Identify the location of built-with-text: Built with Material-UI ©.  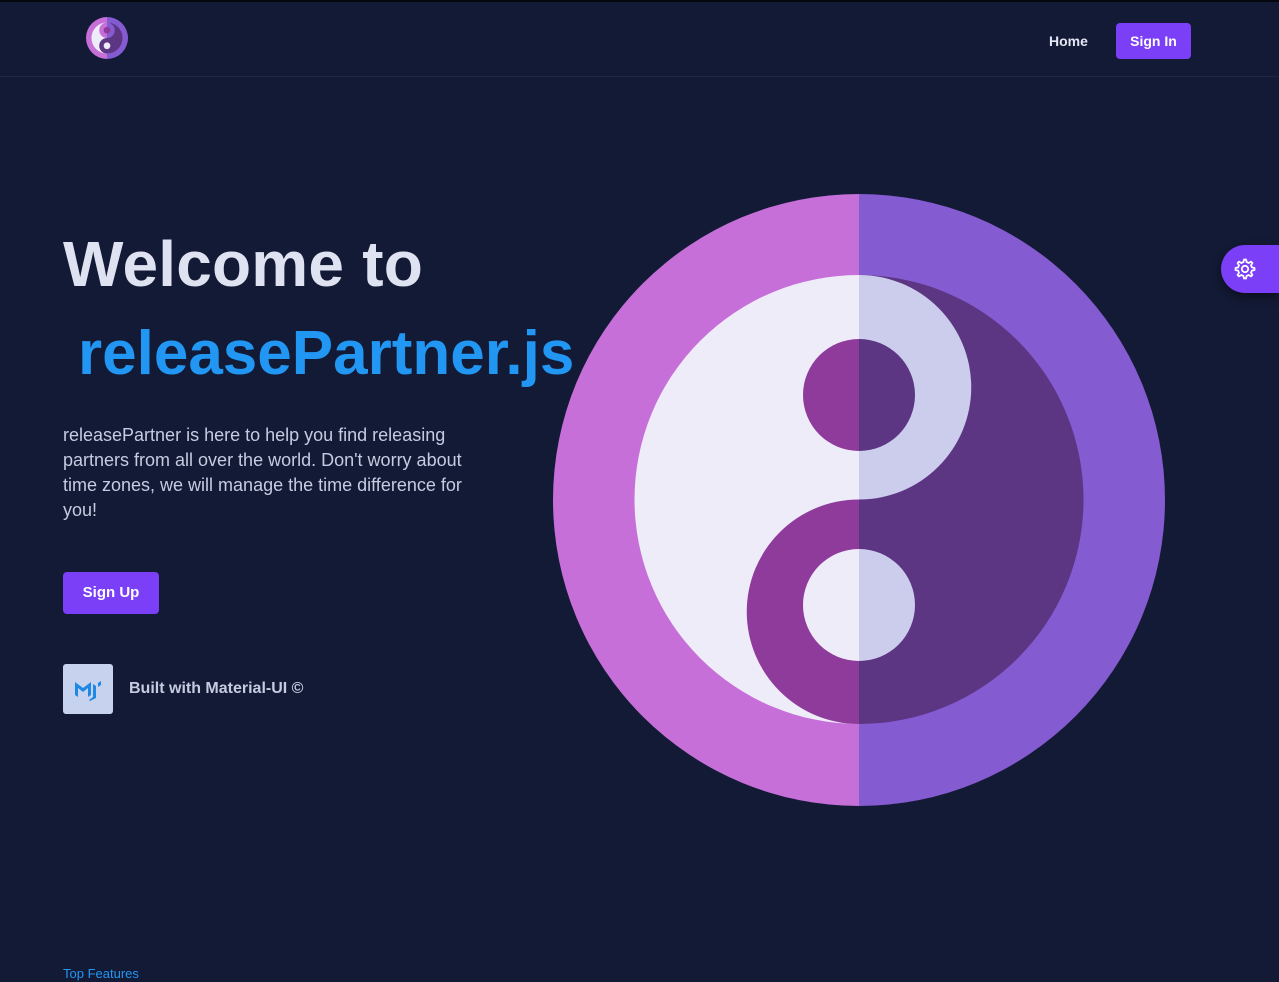
(216, 688).